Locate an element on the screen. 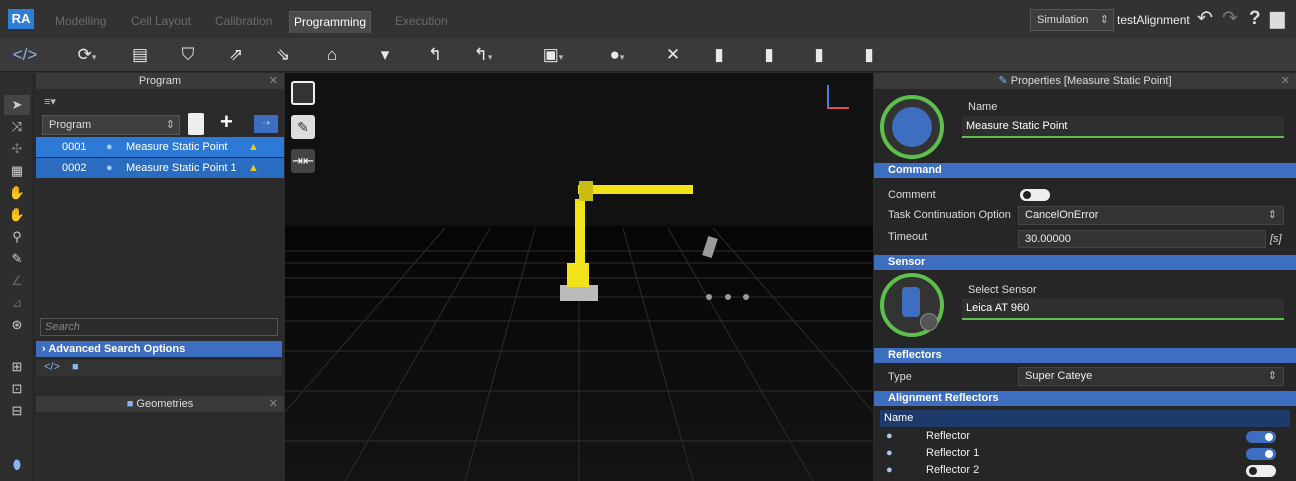  pointer-icon: ➤ is located at coordinates (17, 105).